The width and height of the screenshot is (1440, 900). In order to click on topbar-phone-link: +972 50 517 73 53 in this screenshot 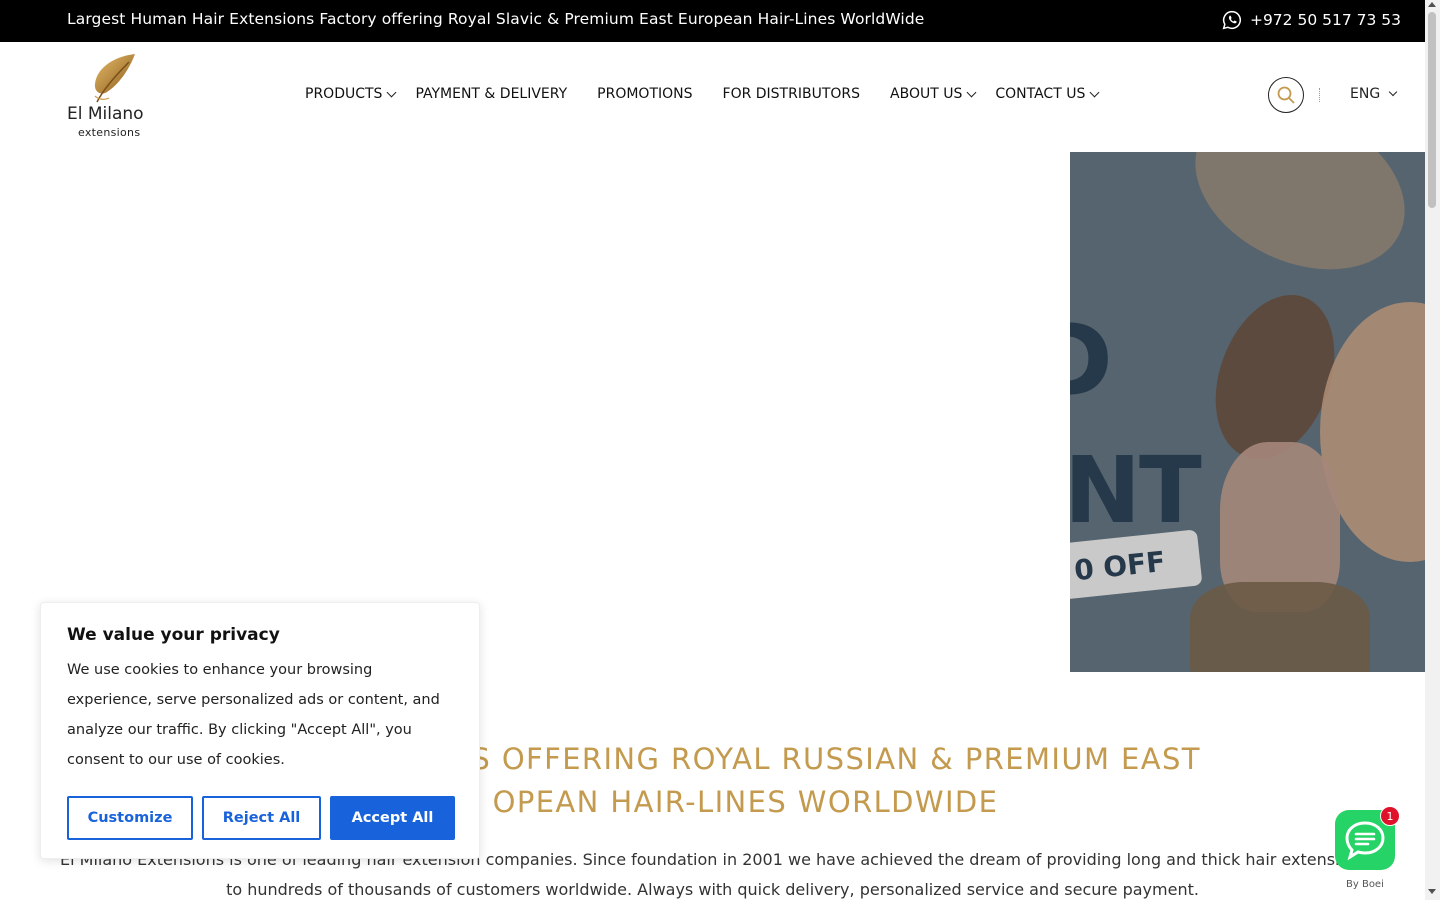, I will do `click(1311, 20)`.